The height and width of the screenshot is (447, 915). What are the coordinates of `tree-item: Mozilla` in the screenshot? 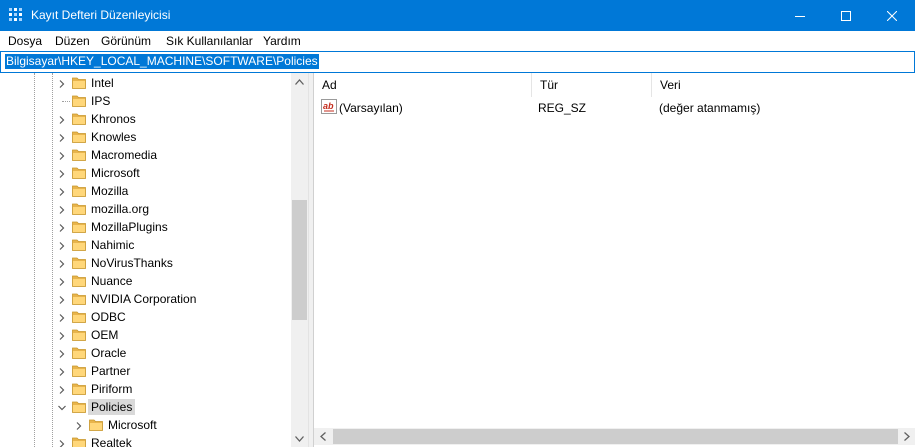 It's located at (145, 191).